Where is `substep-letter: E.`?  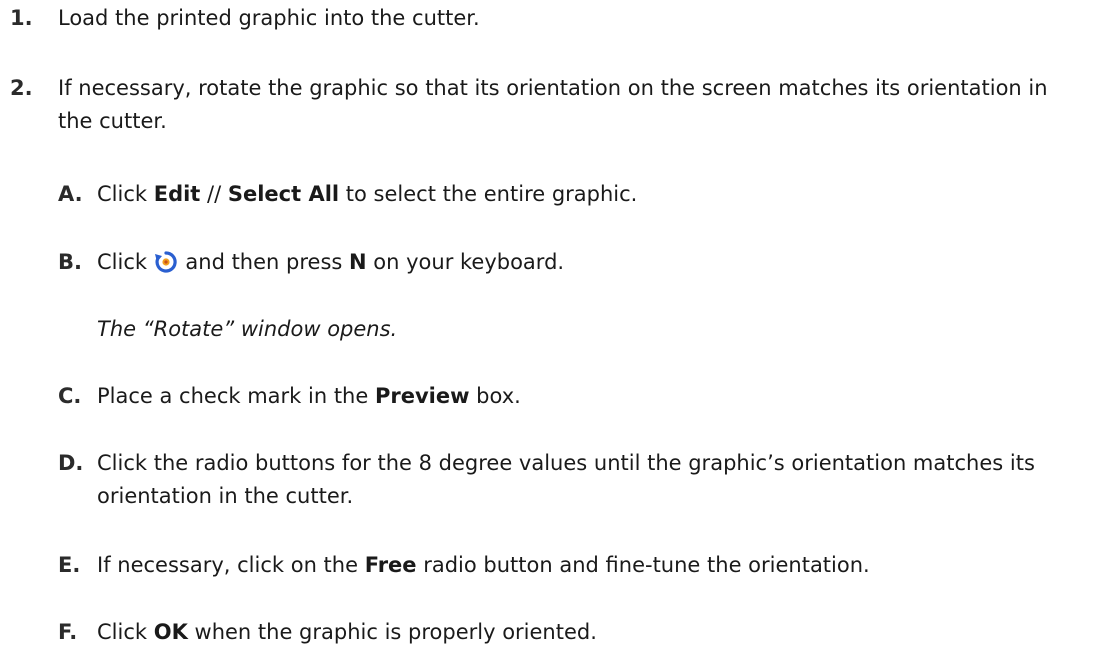
substep-letter: E. is located at coordinates (69, 565).